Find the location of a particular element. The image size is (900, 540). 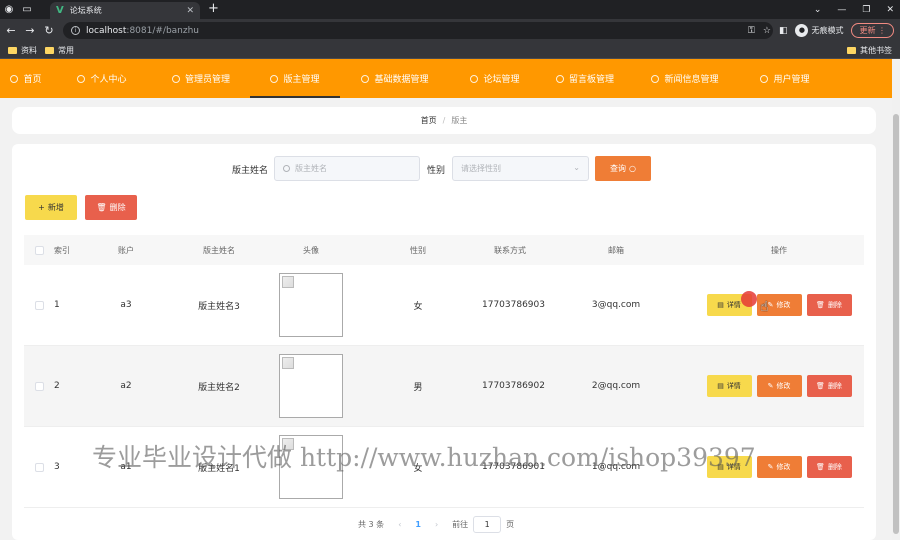

cell-account: a3 is located at coordinates (126, 305).